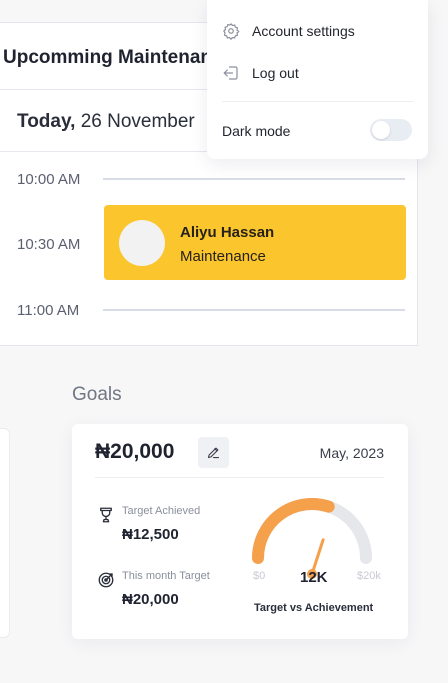 This screenshot has height=683, width=448. What do you see at coordinates (118, 57) in the screenshot?
I see `schedule-title: Upcomming Maintenance` at bounding box center [118, 57].